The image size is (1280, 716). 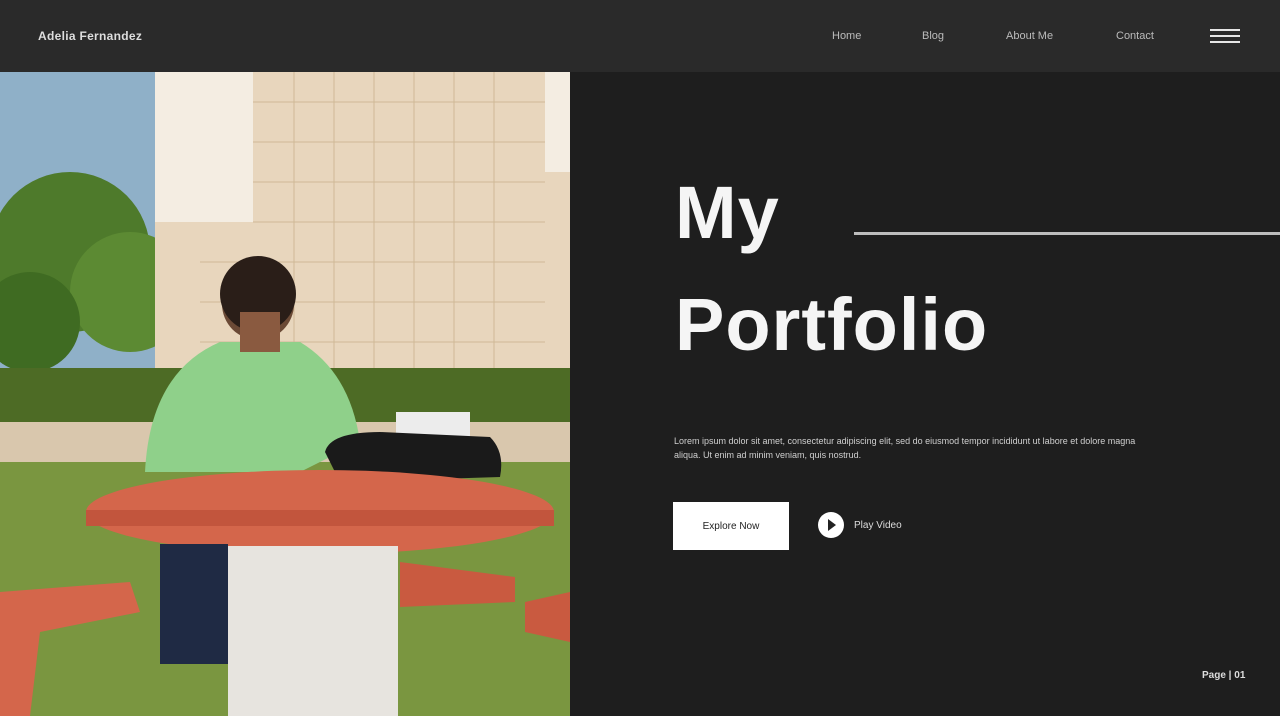 What do you see at coordinates (1225, 36) in the screenshot?
I see `menu-icon` at bounding box center [1225, 36].